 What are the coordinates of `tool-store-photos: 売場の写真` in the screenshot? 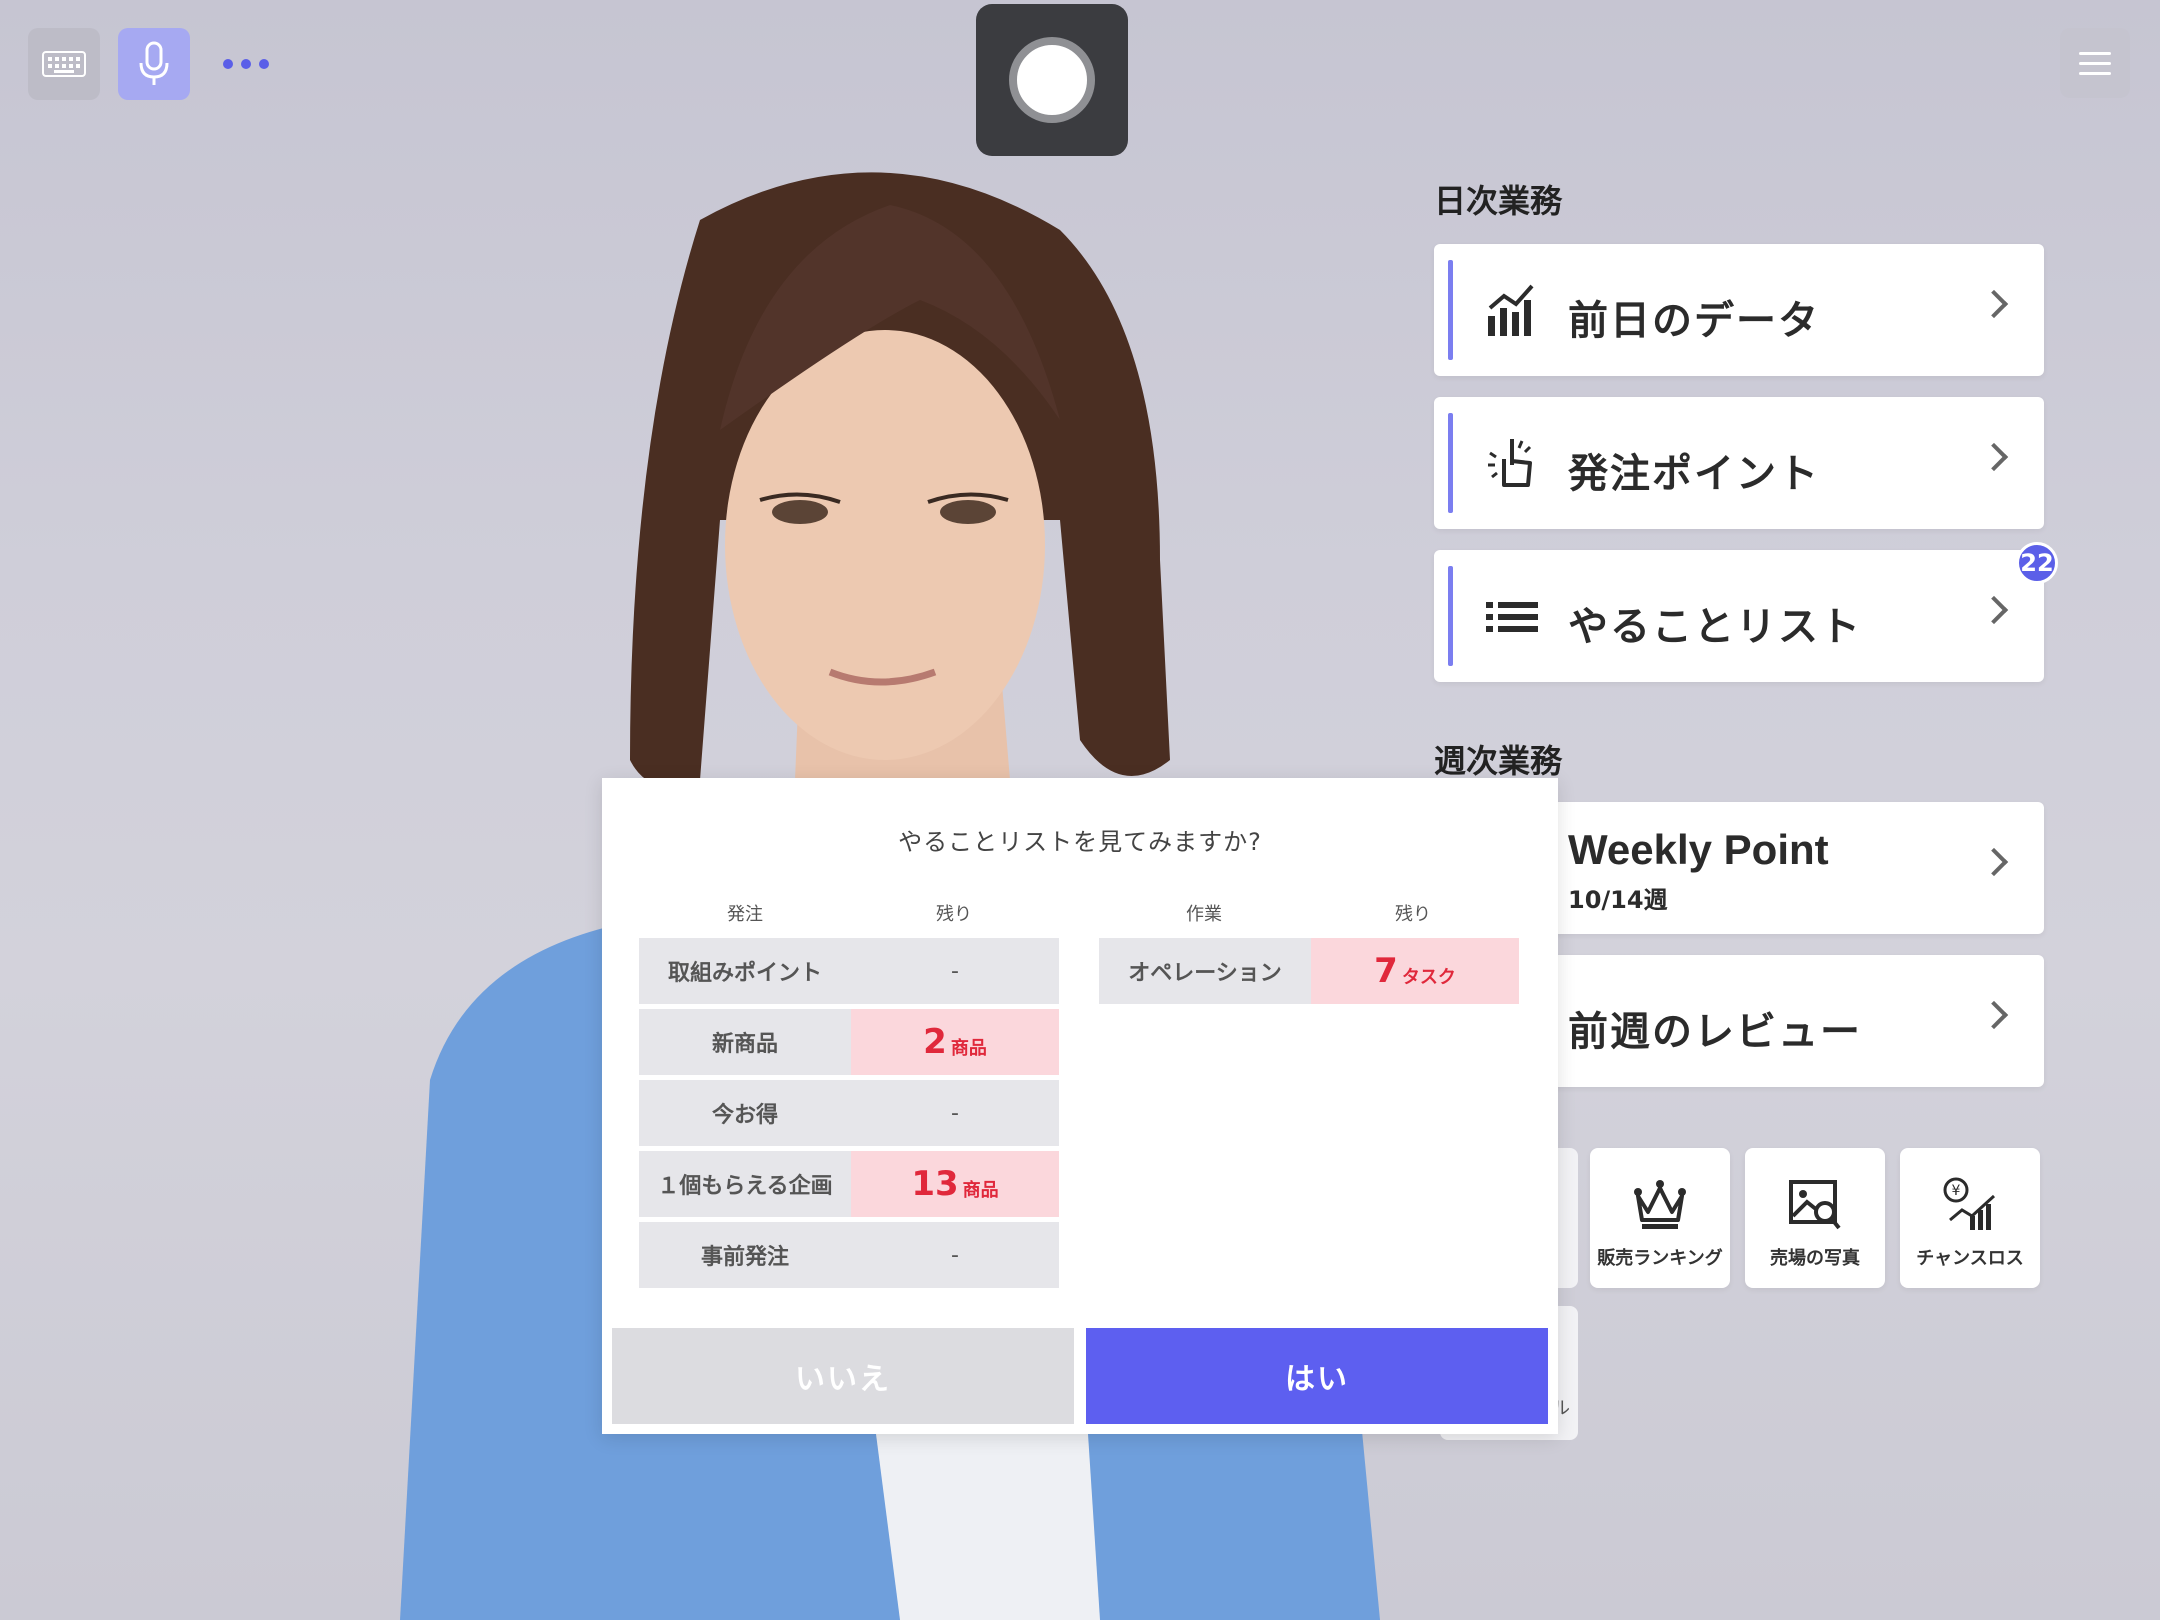 It's located at (1815, 1218).